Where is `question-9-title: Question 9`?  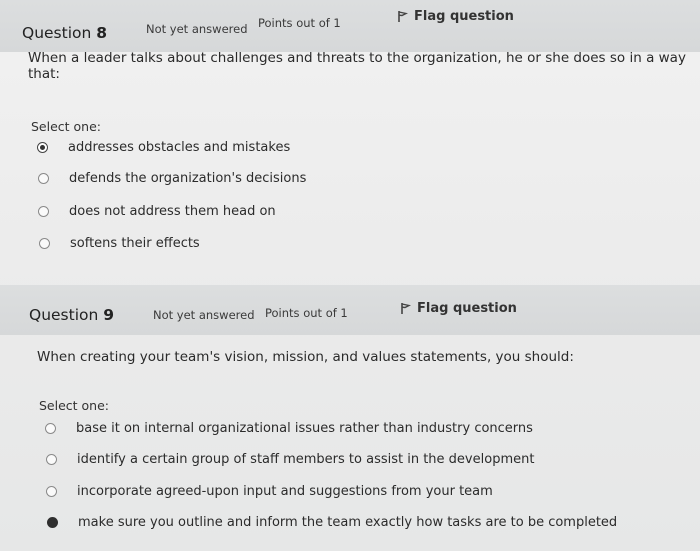 question-9-title: Question 9 is located at coordinates (71, 315).